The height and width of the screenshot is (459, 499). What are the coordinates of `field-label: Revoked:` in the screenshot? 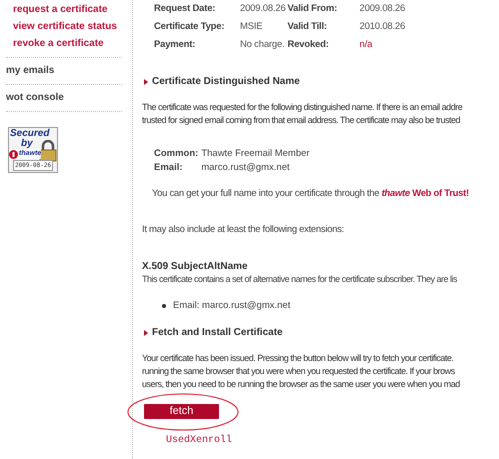 It's located at (309, 44).